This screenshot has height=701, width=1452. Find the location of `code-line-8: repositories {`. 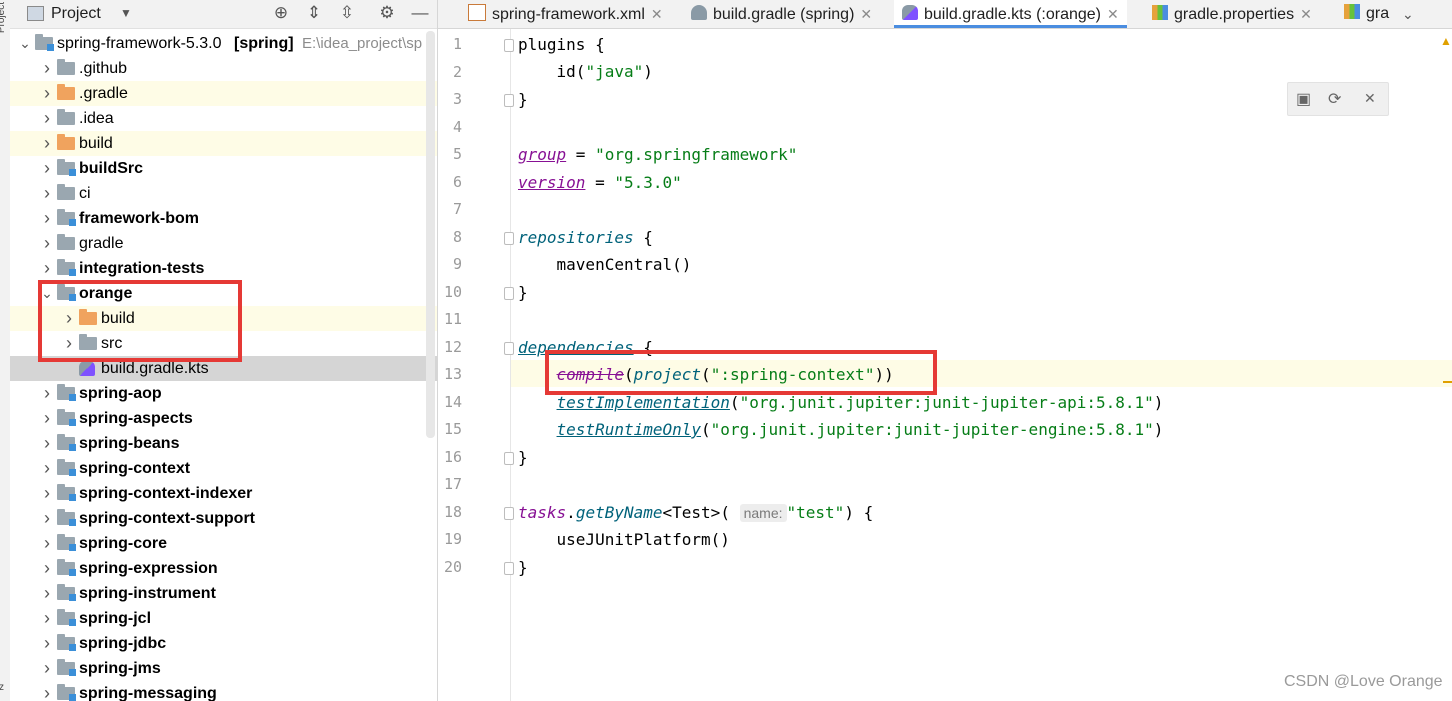

code-line-8: repositories { is located at coordinates (585, 237).